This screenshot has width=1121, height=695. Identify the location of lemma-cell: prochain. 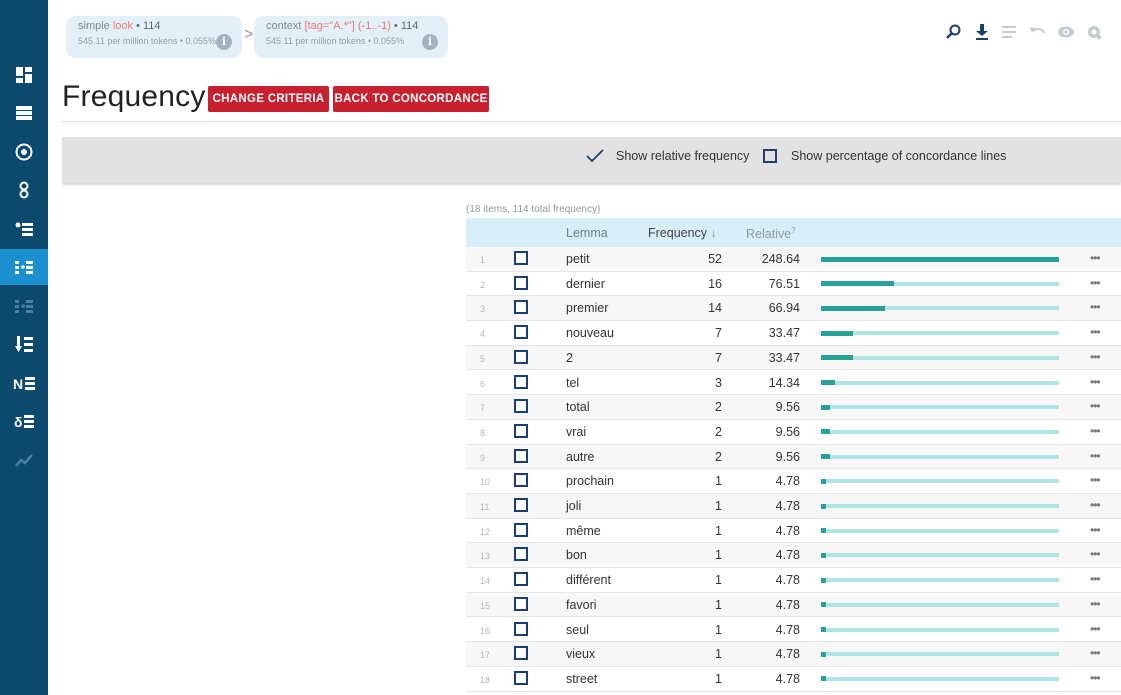
(590, 481).